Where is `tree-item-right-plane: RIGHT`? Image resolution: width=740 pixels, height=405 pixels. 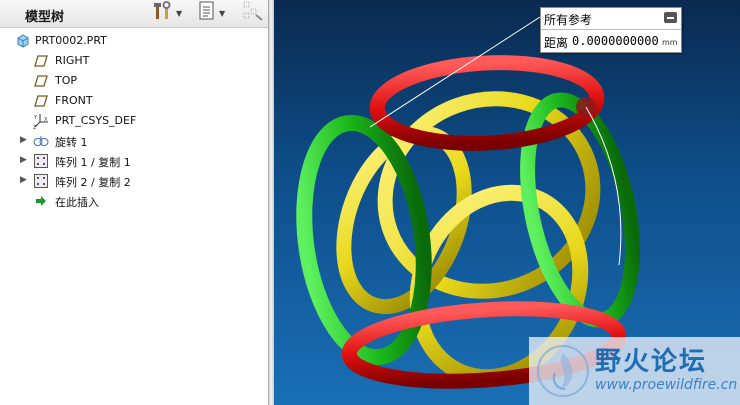 tree-item-right-plane: RIGHT is located at coordinates (134, 61).